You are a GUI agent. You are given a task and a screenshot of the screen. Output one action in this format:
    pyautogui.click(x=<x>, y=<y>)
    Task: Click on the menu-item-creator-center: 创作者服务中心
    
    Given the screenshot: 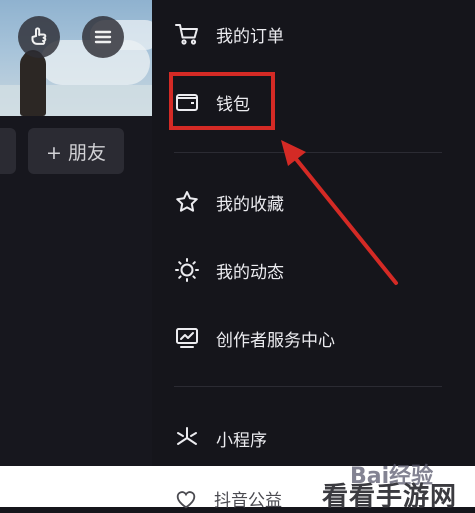 What is the action you would take?
    pyautogui.click(x=254, y=338)
    